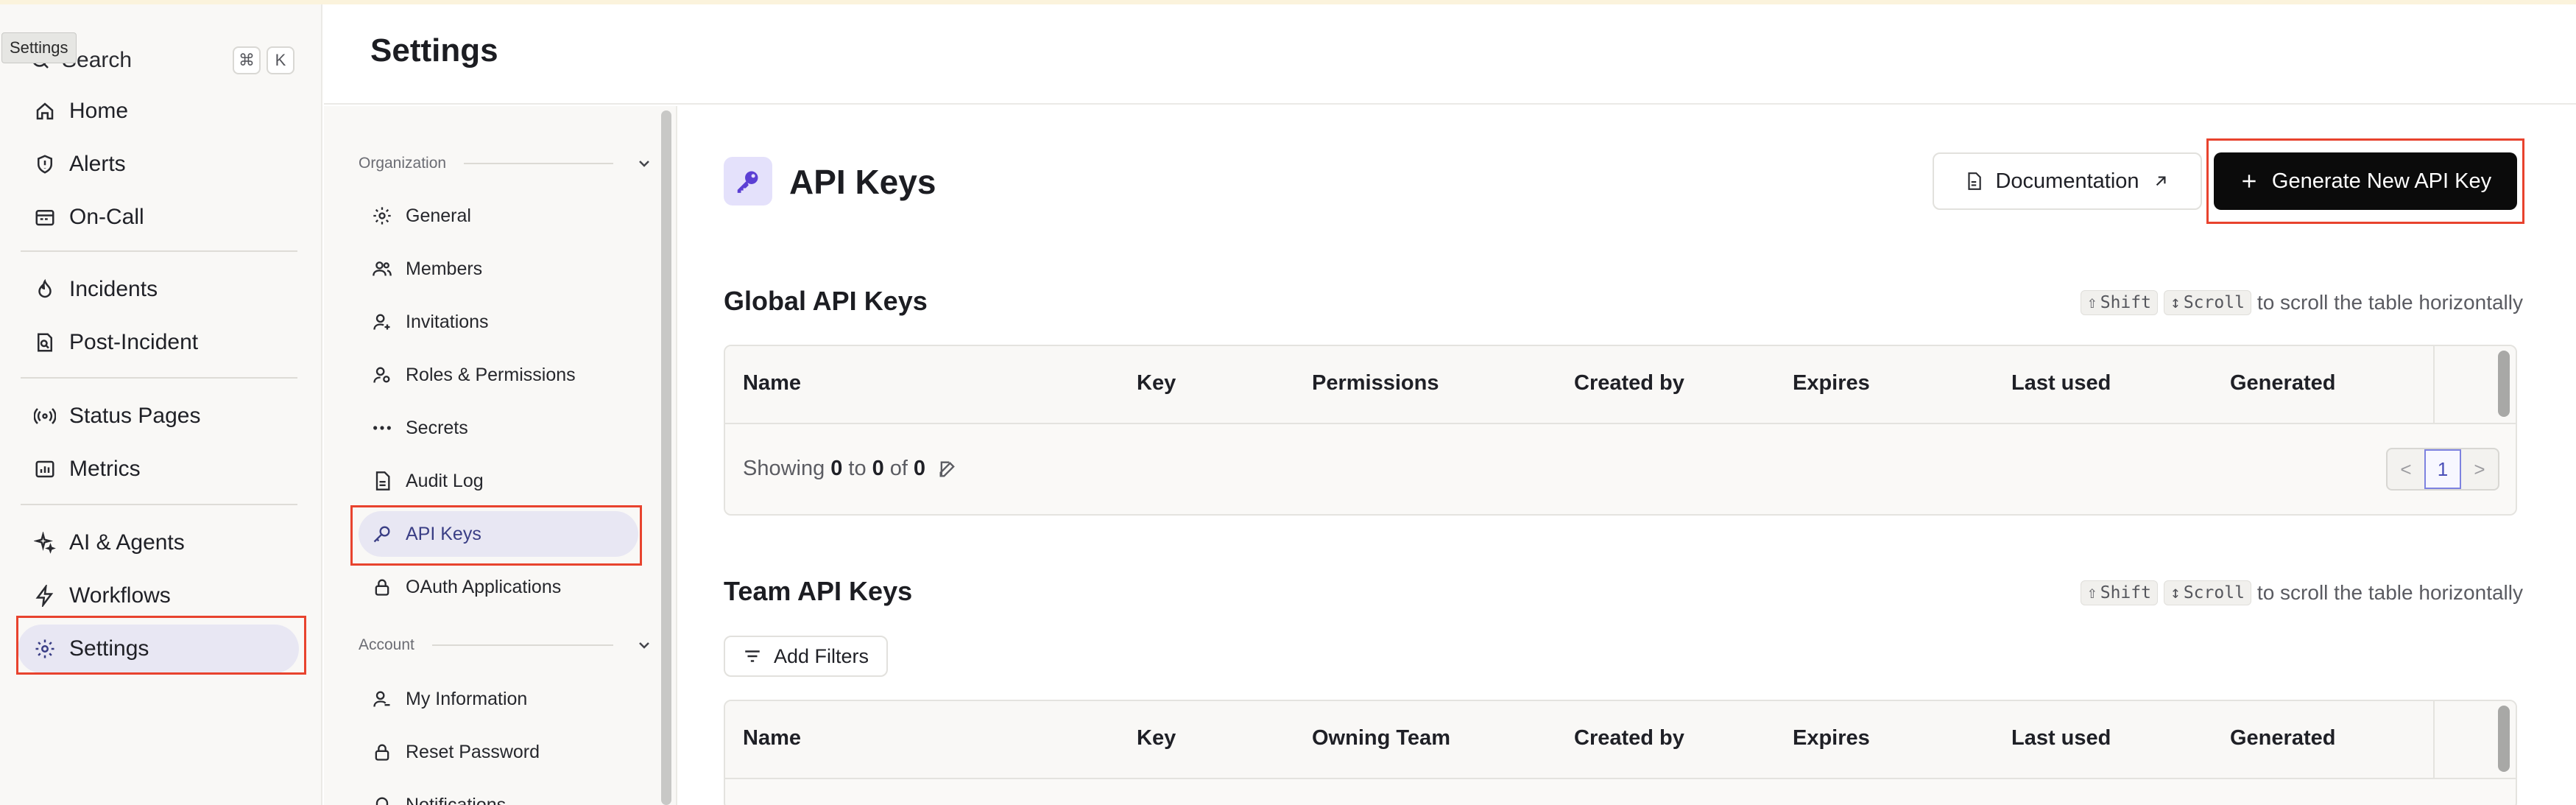  I want to click on nav-item-incidents: Incidents, so click(158, 289).